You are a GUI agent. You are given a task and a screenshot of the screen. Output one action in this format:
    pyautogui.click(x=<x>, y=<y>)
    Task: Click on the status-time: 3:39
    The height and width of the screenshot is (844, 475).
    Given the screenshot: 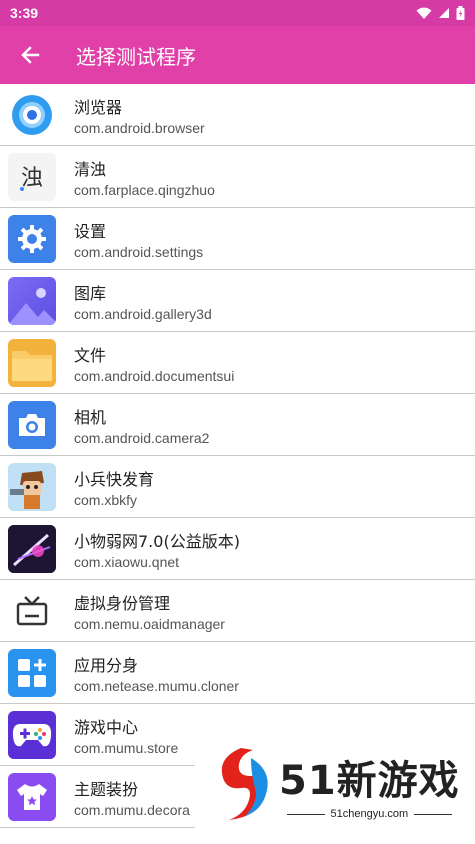 What is the action you would take?
    pyautogui.click(x=24, y=13)
    